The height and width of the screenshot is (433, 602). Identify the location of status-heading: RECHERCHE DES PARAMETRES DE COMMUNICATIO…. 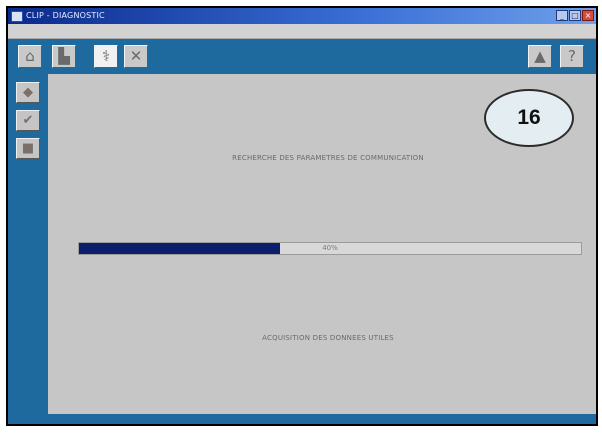
(328, 158).